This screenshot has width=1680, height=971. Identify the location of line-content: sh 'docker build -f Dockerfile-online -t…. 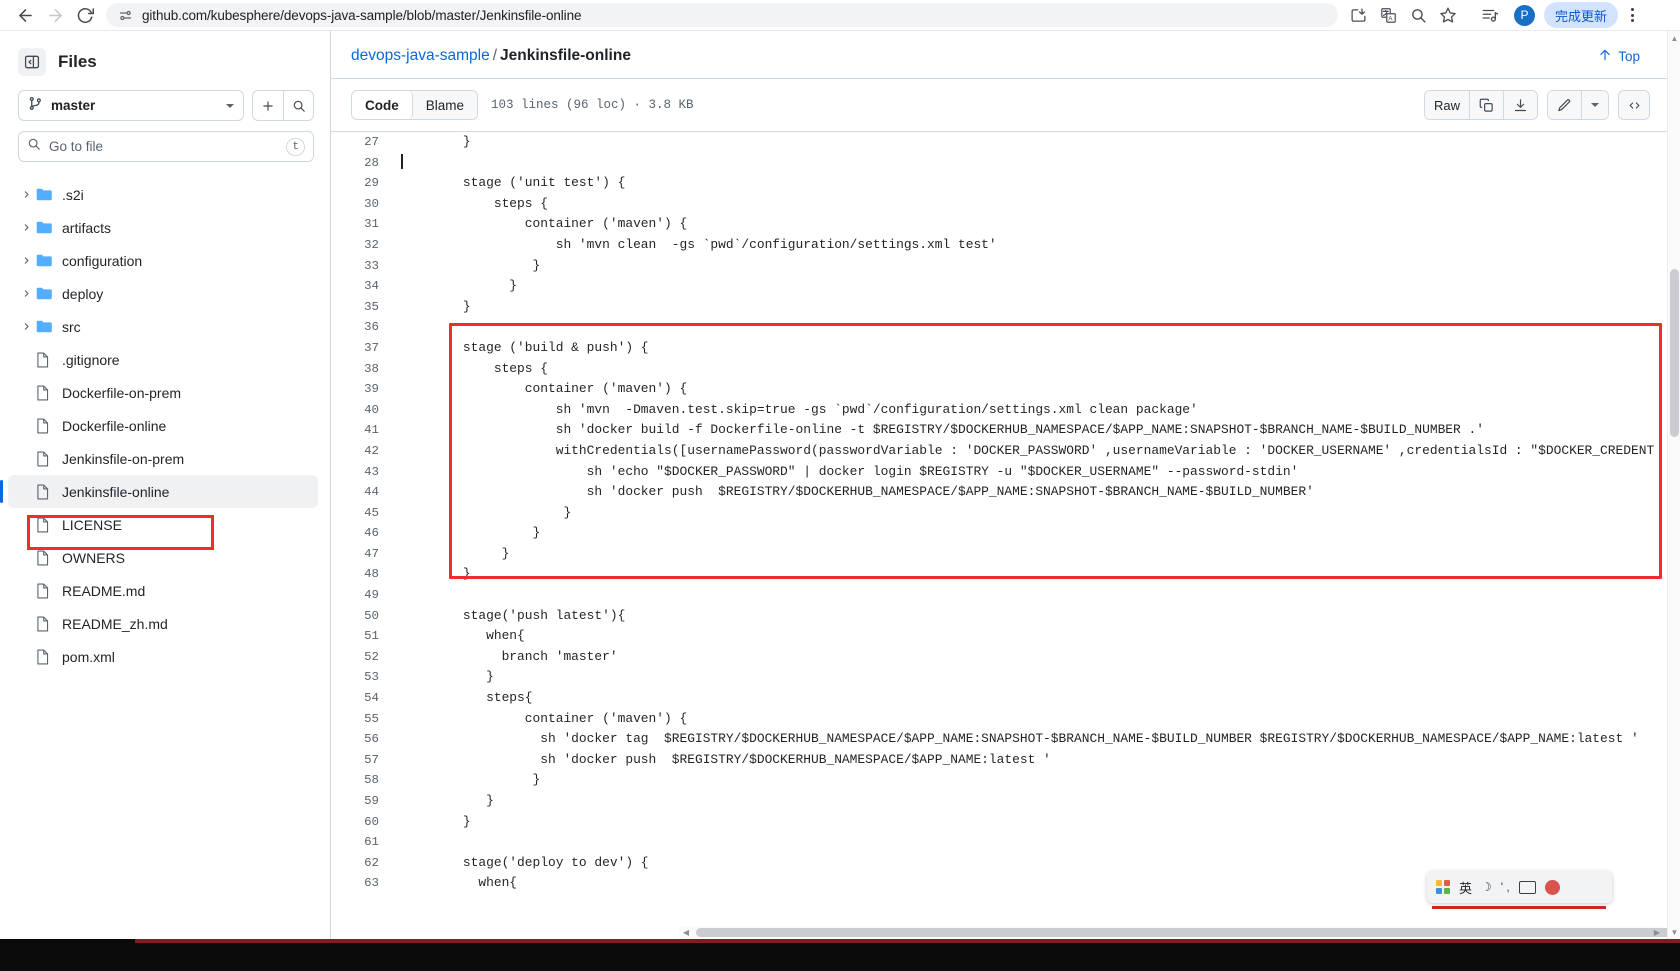
(938, 430).